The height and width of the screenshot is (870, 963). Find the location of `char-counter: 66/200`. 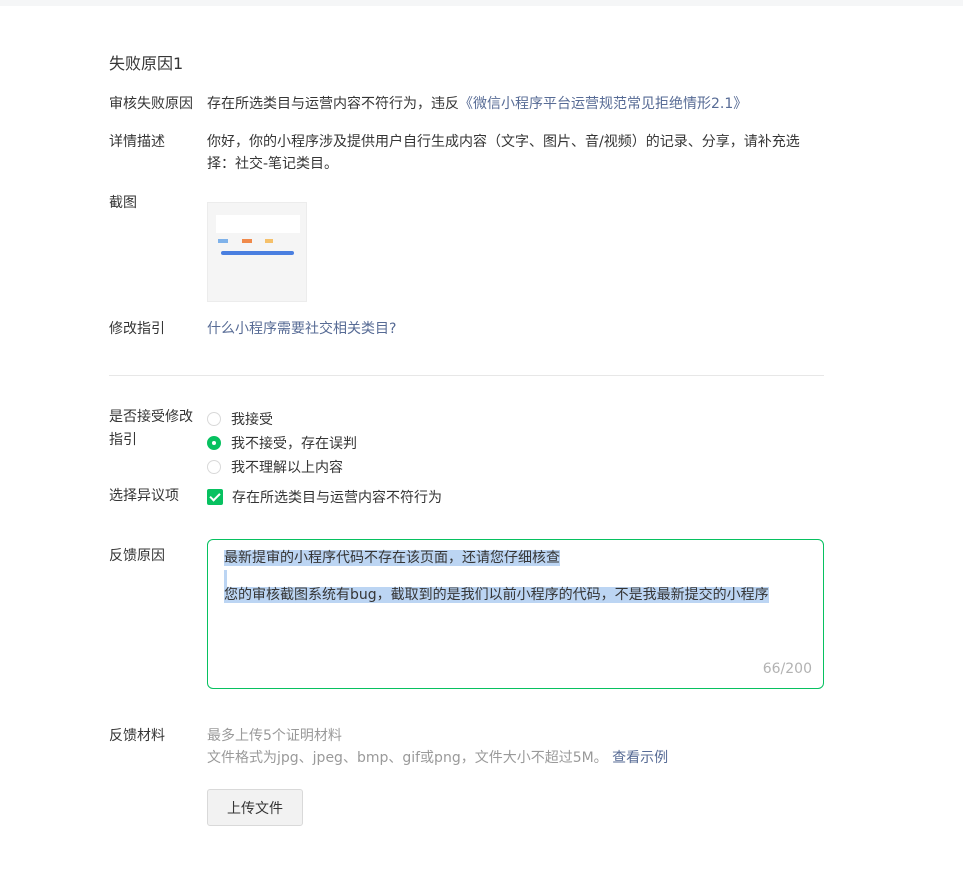

char-counter: 66/200 is located at coordinates (787, 669).